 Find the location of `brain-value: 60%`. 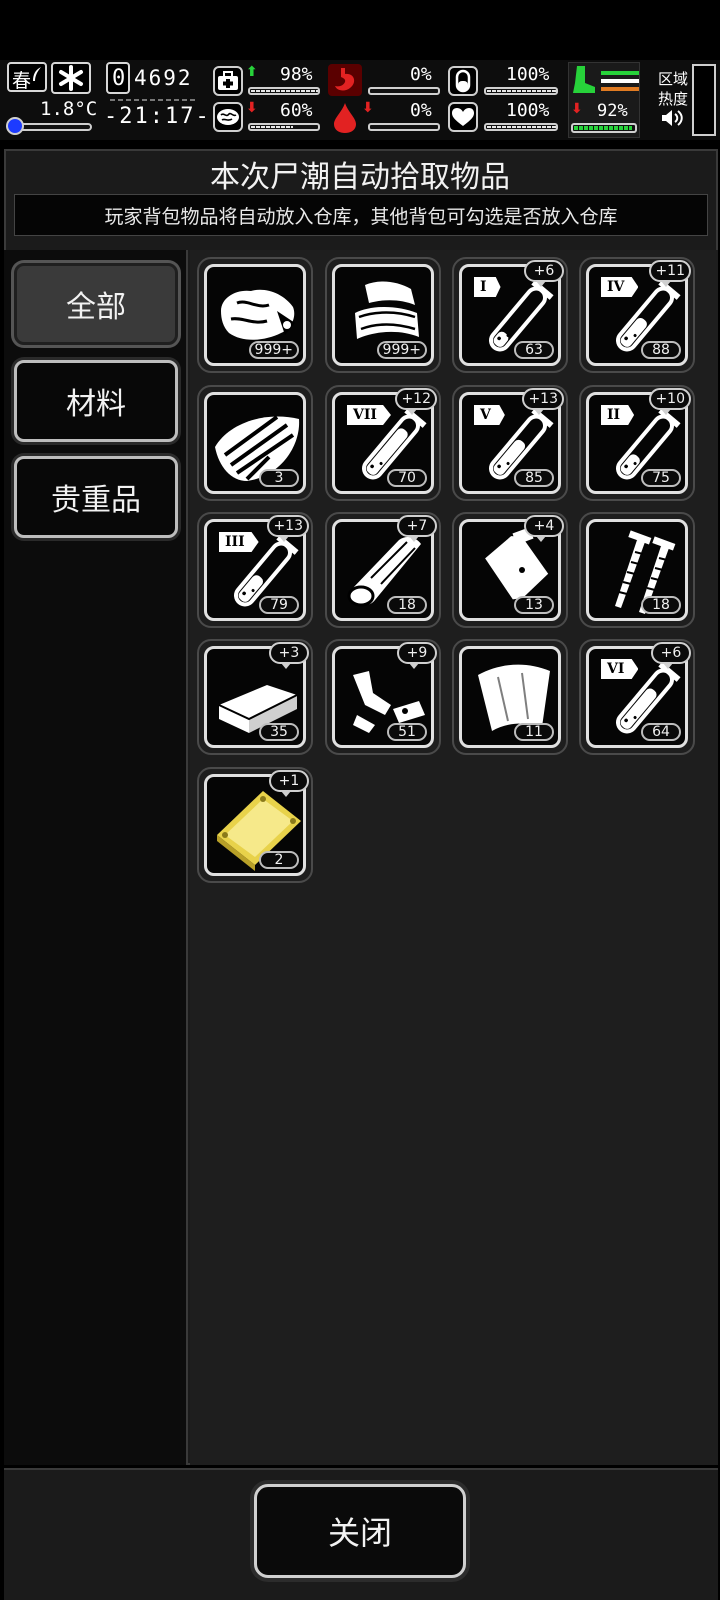

brain-value: 60% is located at coordinates (296, 110).